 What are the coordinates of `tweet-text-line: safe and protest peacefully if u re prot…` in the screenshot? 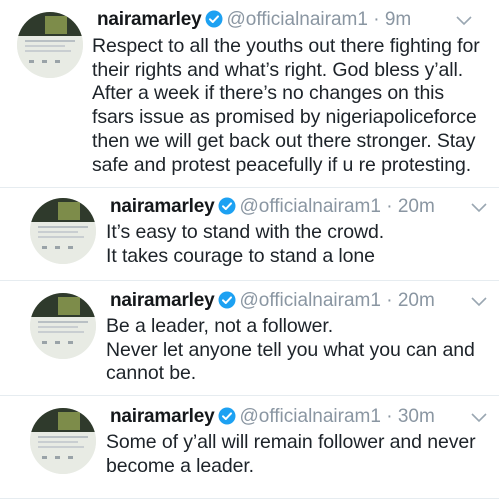 It's located at (282, 164).